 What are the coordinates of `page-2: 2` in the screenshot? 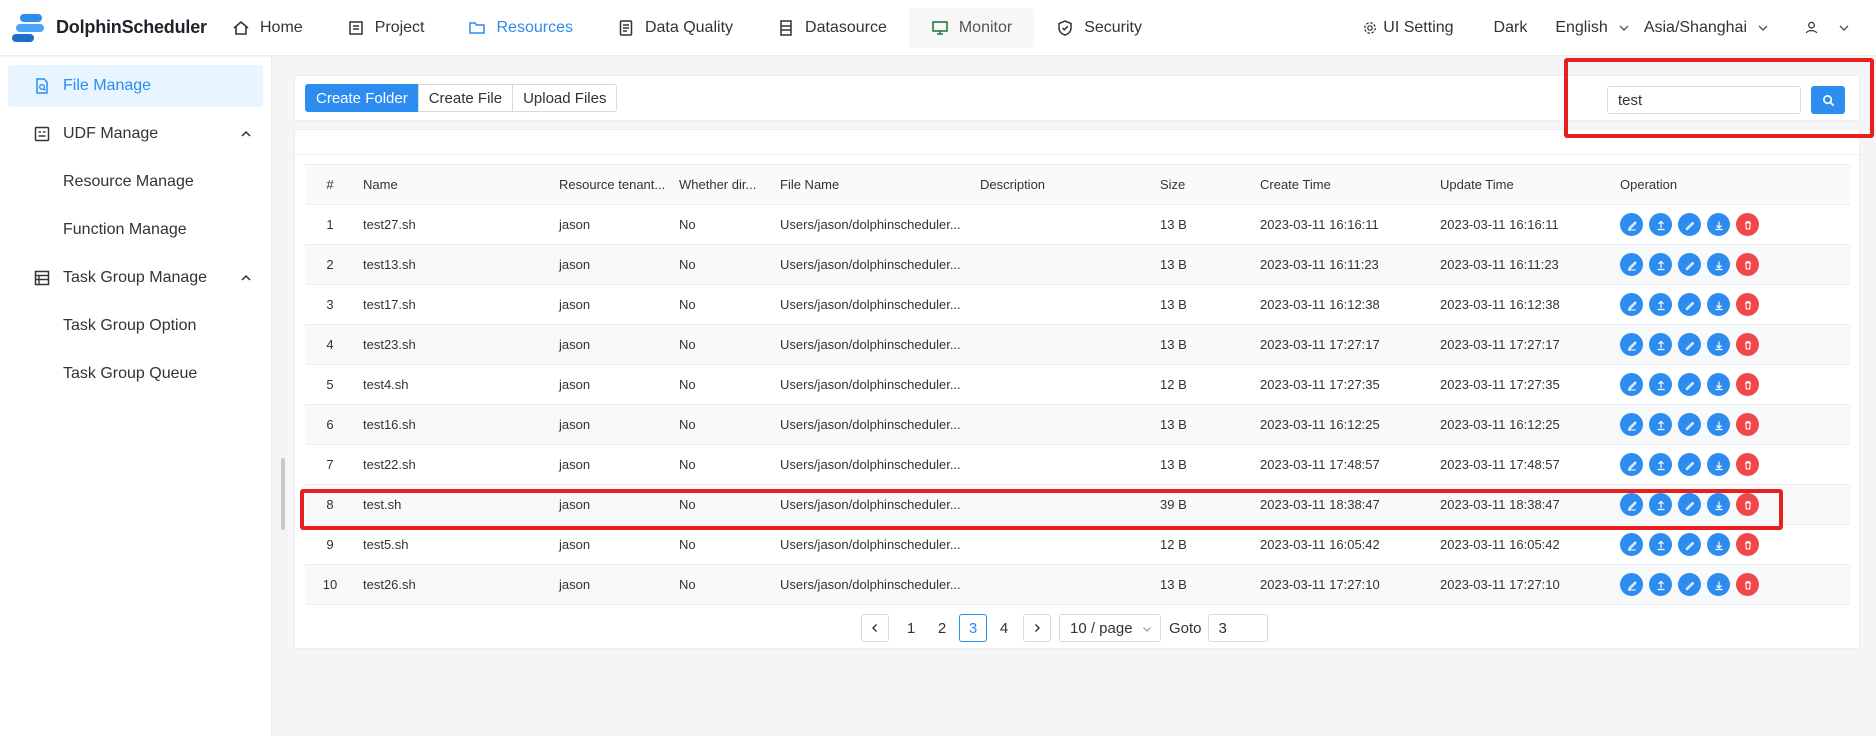 It's located at (942, 628).